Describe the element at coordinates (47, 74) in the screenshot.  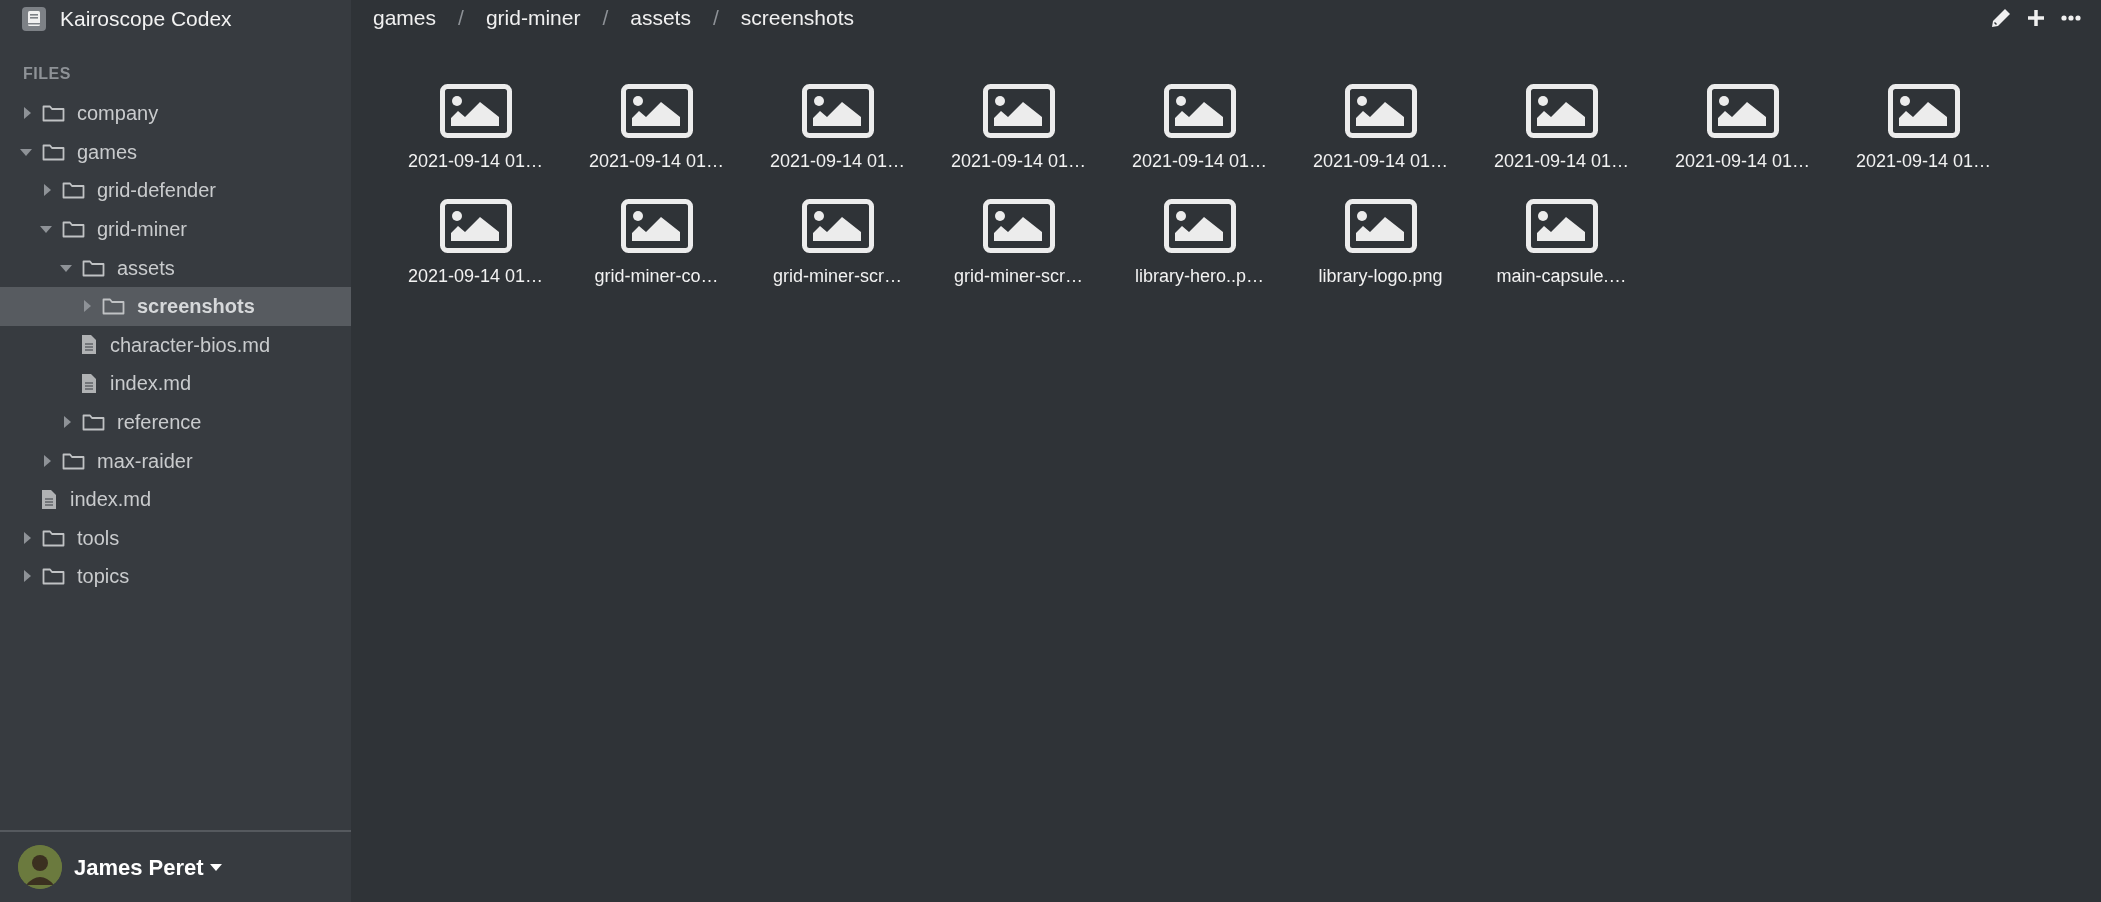
I see `section-label: FILES` at that location.